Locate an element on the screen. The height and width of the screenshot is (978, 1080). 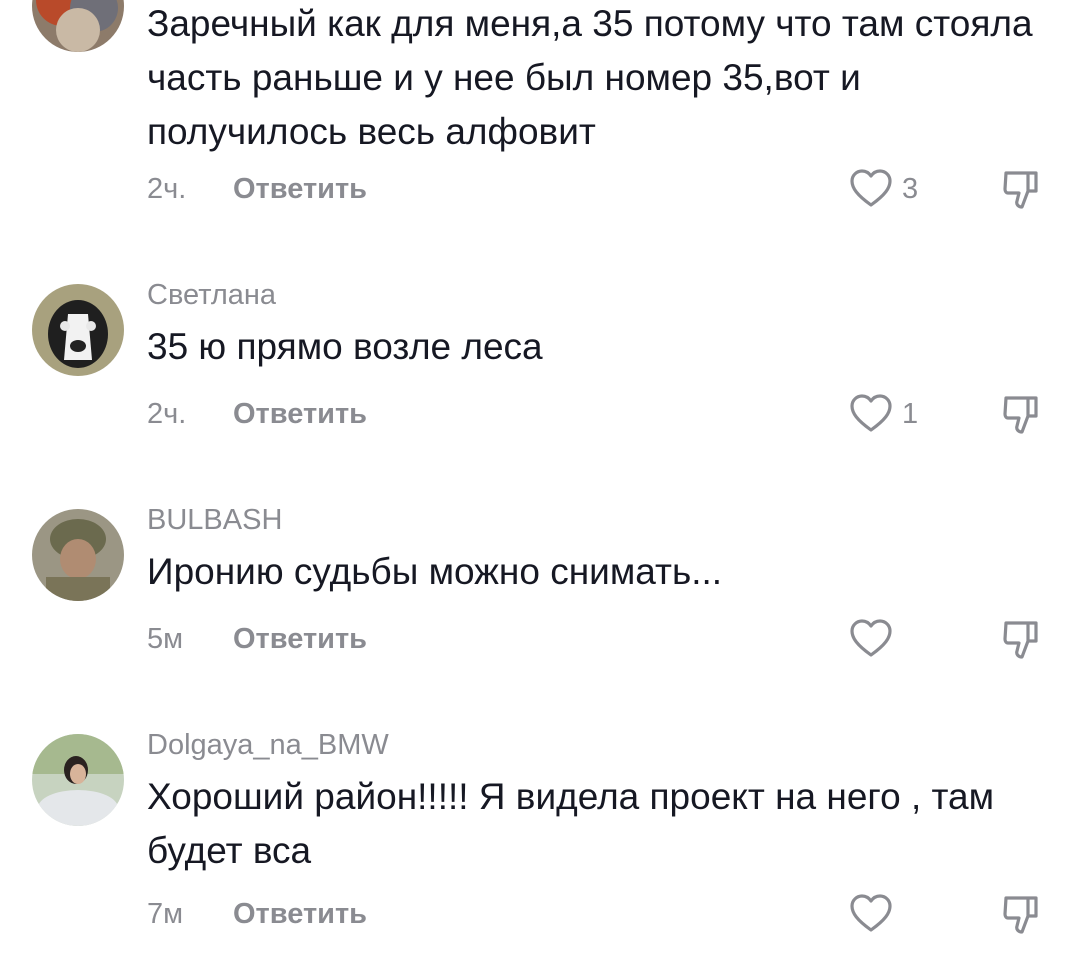
like-button: 1 is located at coordinates (884, 414).